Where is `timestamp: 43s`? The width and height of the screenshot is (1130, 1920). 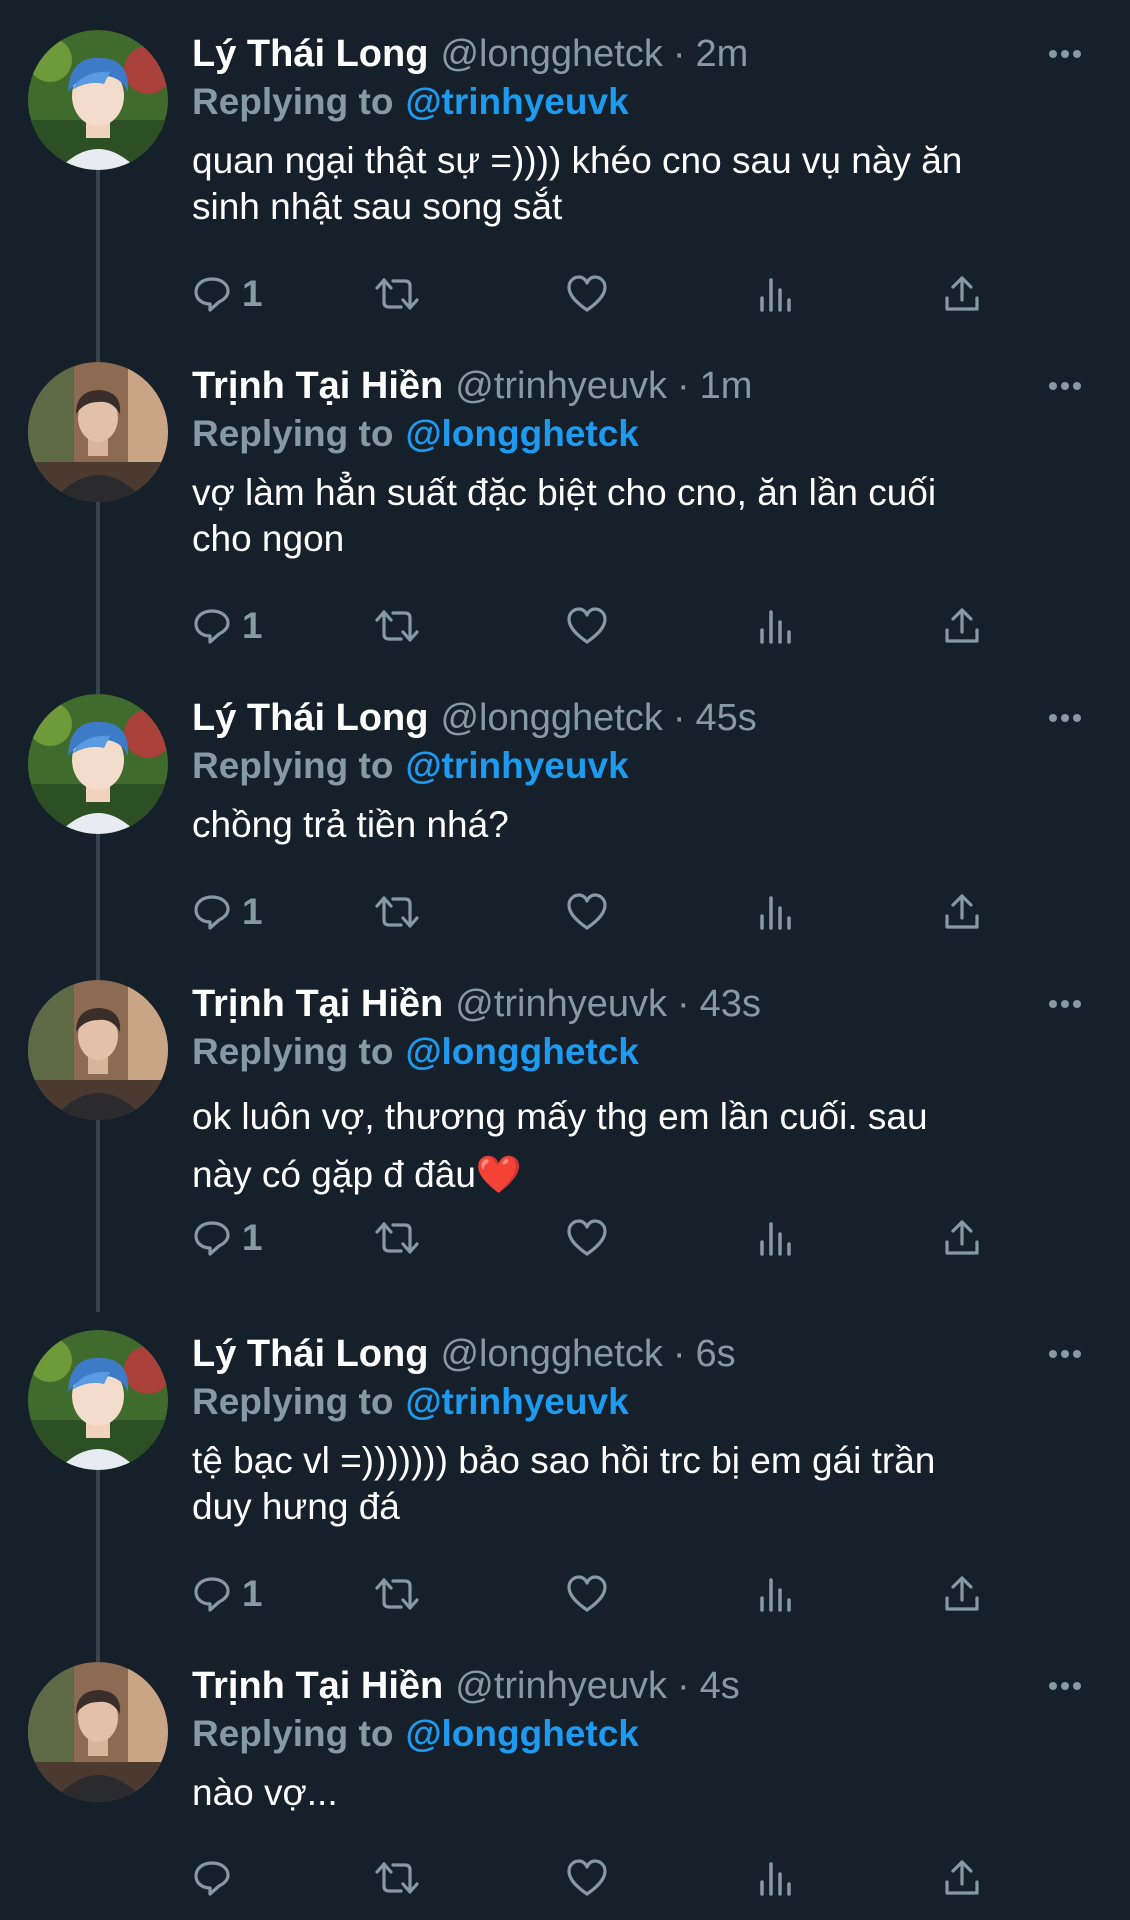
timestamp: 43s is located at coordinates (730, 1004).